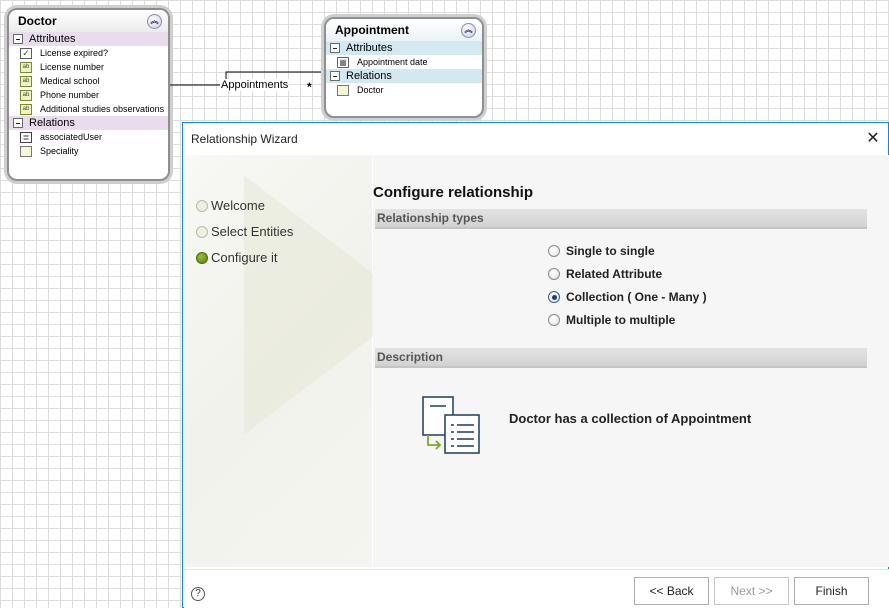  Describe the element at coordinates (343, 62) in the screenshot. I see `date-field-icon: ▦` at that location.